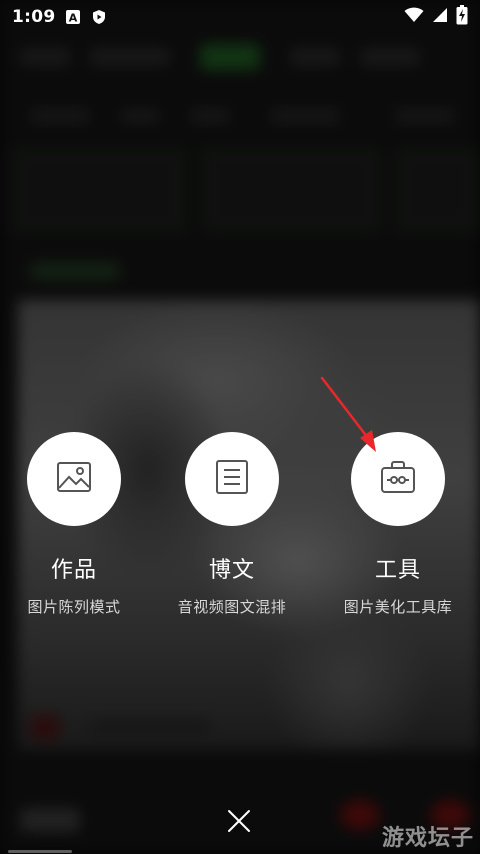 The height and width of the screenshot is (854, 480). What do you see at coordinates (348, 414) in the screenshot?
I see `red-arrow-annotation` at bounding box center [348, 414].